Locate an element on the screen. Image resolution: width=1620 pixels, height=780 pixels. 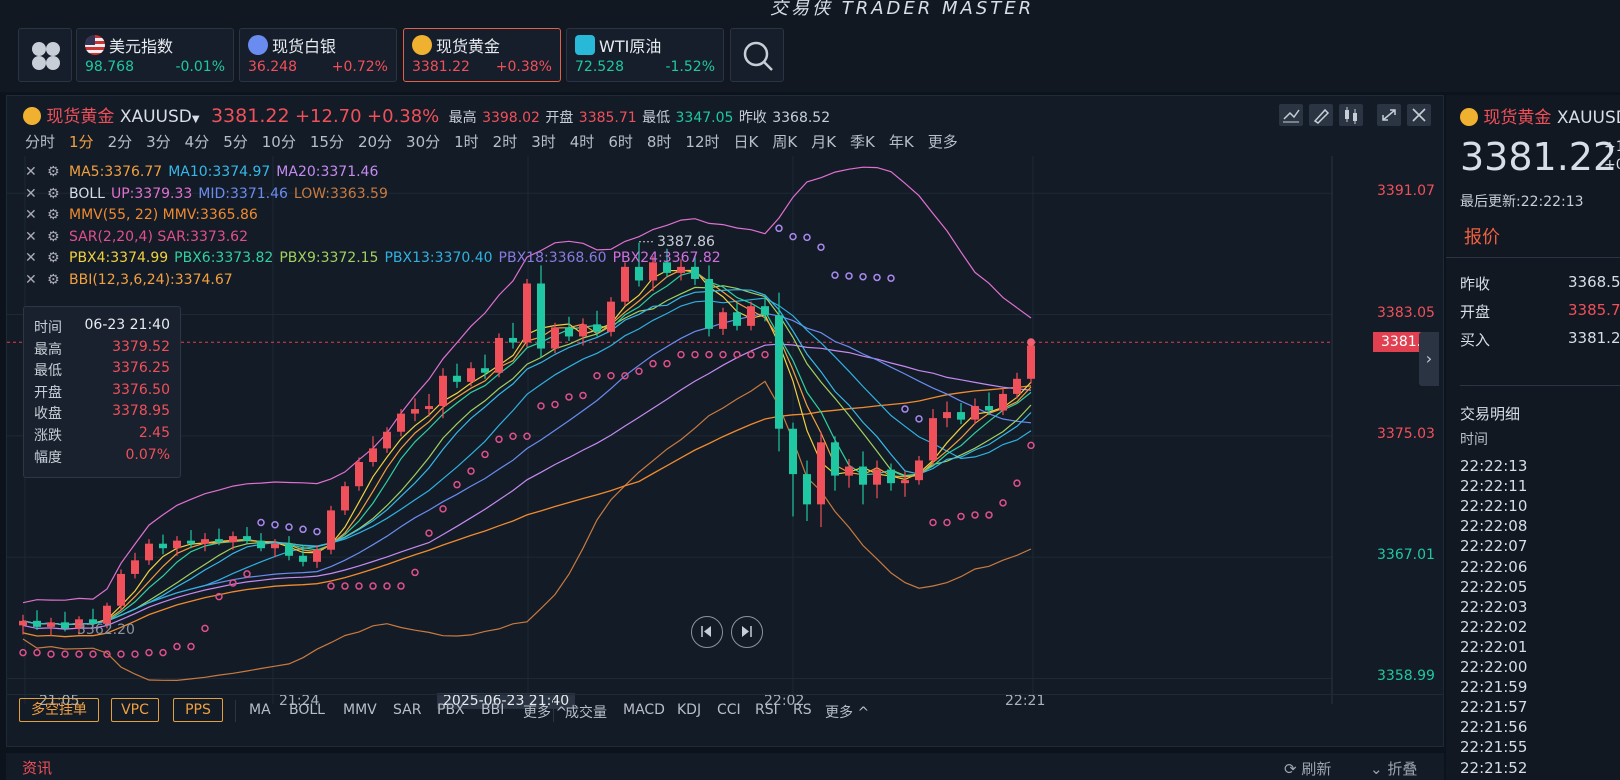
order-mode-button: PPS is located at coordinates (198, 710).